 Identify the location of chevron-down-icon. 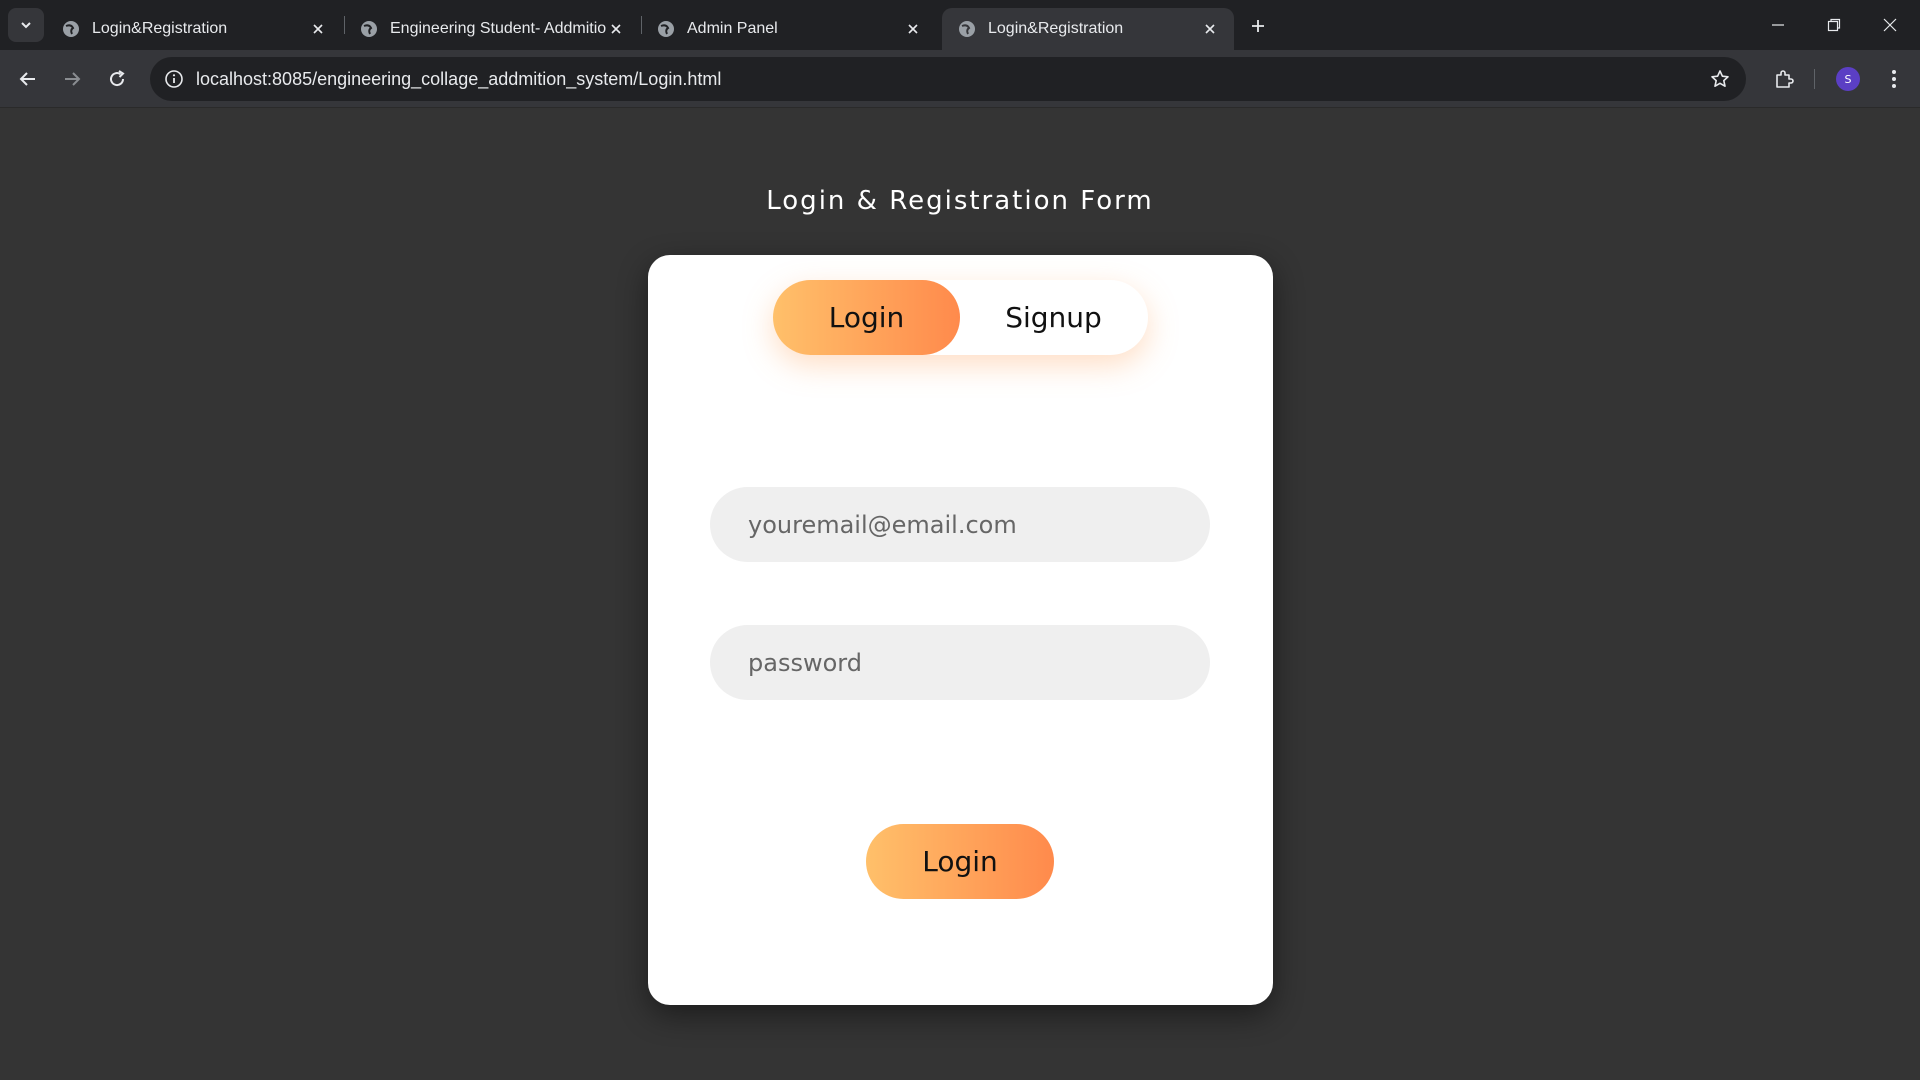
(26, 25).